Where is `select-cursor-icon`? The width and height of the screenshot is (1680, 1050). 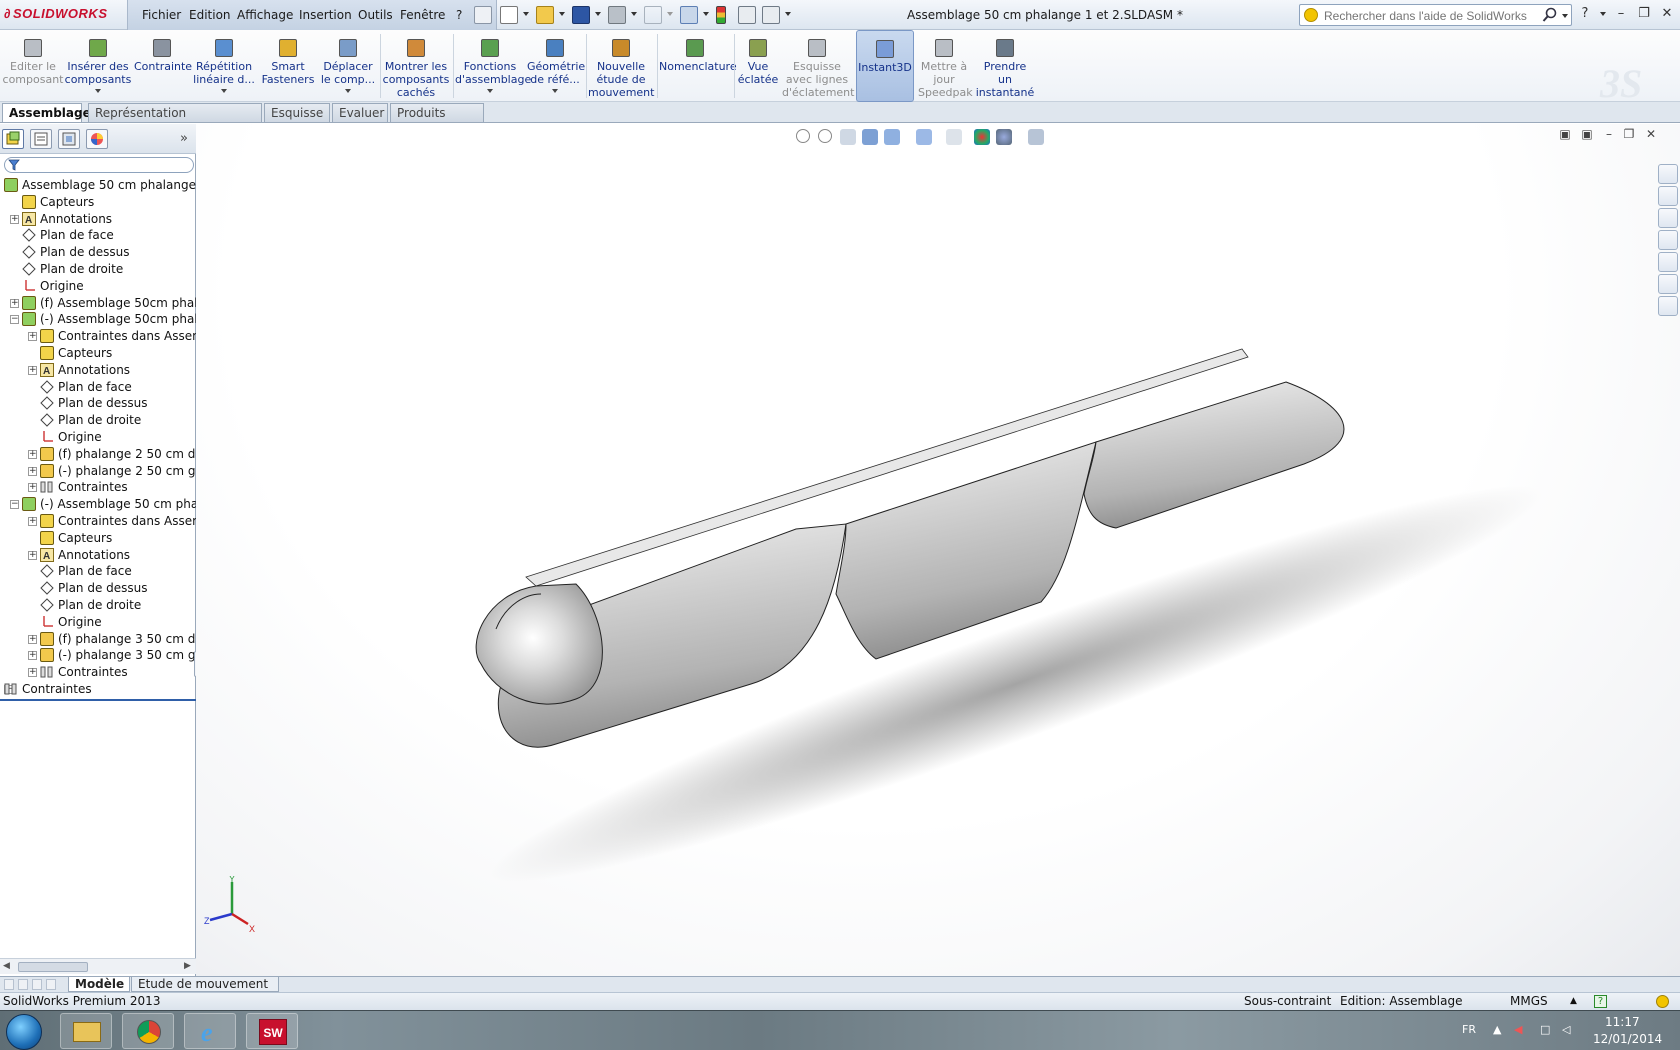 select-cursor-icon is located at coordinates (689, 15).